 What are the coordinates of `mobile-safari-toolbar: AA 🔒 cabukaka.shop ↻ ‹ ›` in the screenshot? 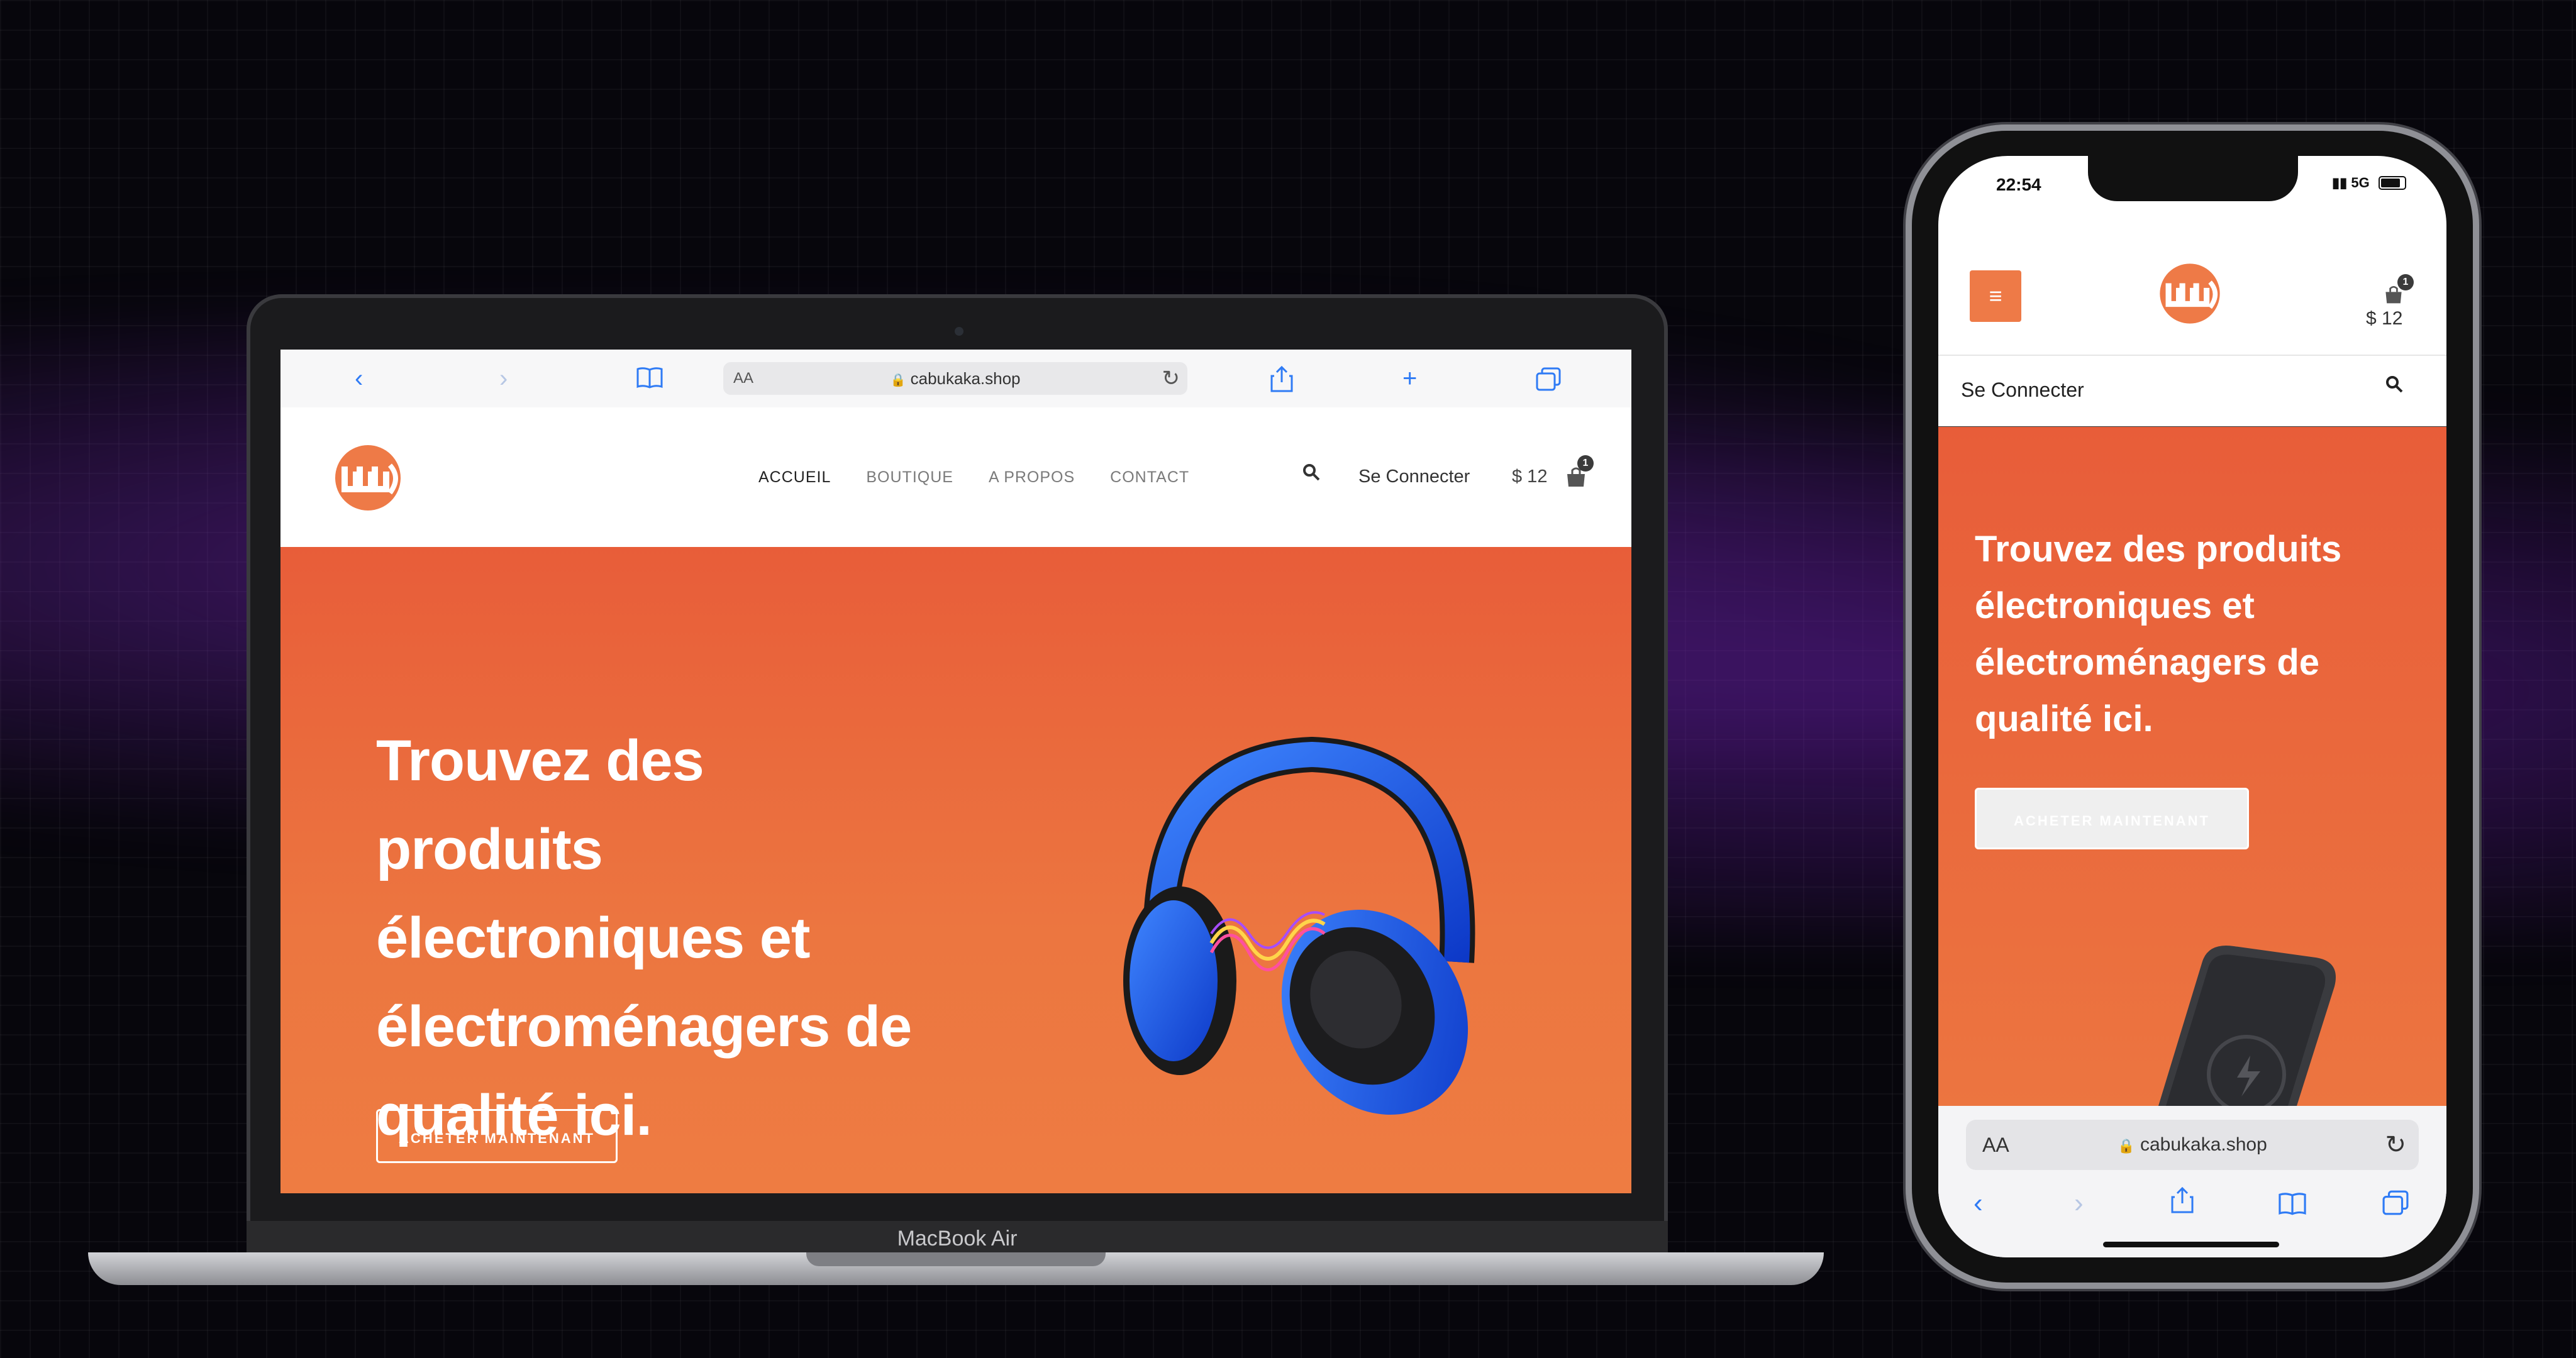 It's located at (2192, 1181).